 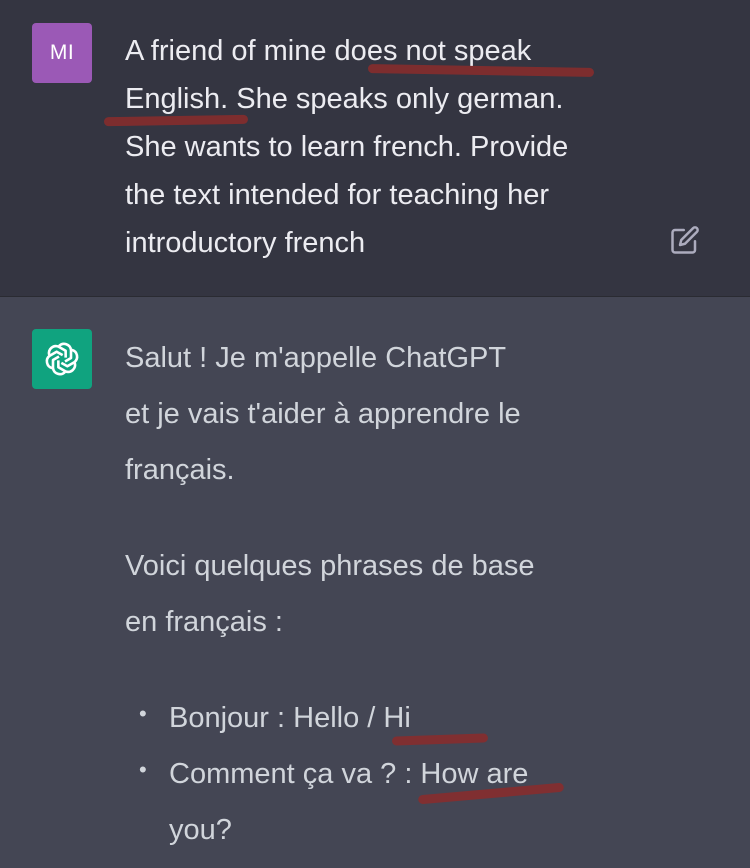 I want to click on assistant-paragraph-line: Voici quelques phrases de base, so click(x=330, y=566).